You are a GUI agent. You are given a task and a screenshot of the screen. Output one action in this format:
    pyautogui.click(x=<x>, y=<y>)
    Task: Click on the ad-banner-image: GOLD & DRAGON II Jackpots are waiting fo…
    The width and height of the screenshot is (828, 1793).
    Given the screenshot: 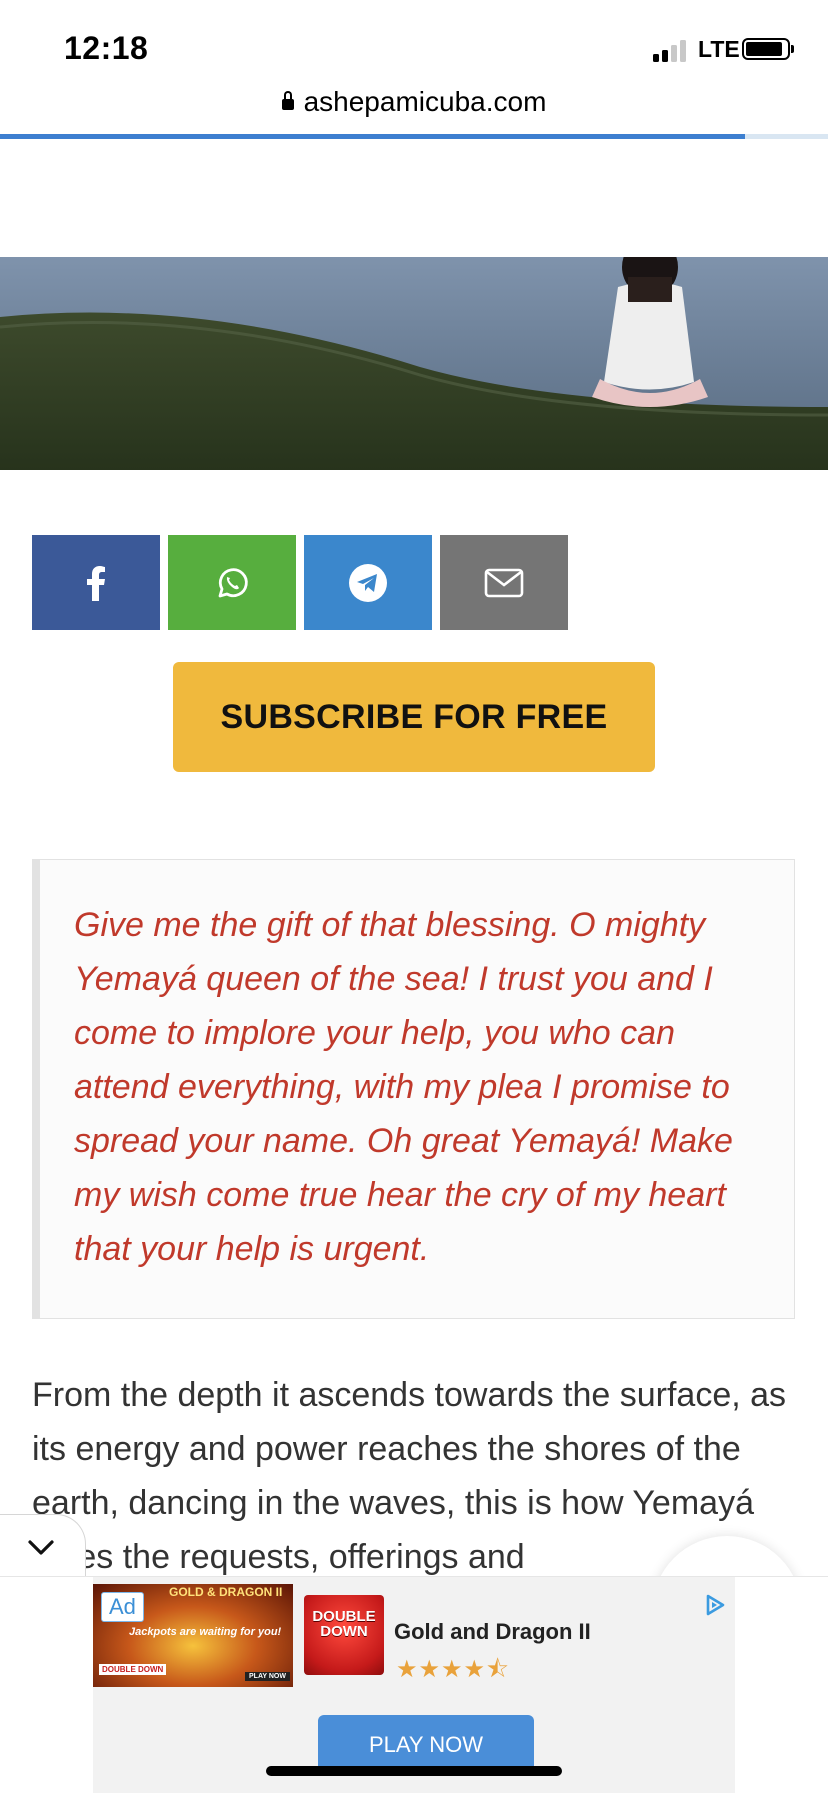 What is the action you would take?
    pyautogui.click(x=193, y=1635)
    